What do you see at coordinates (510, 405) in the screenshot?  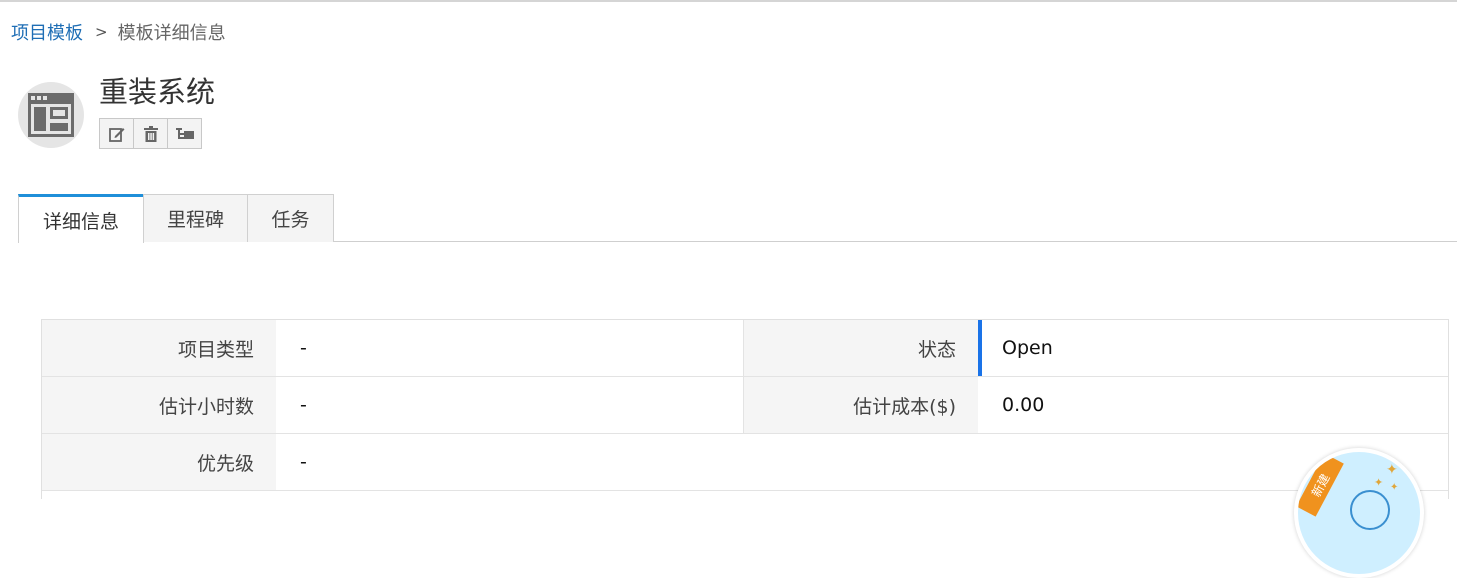 I see `estimated-hours-value: -` at bounding box center [510, 405].